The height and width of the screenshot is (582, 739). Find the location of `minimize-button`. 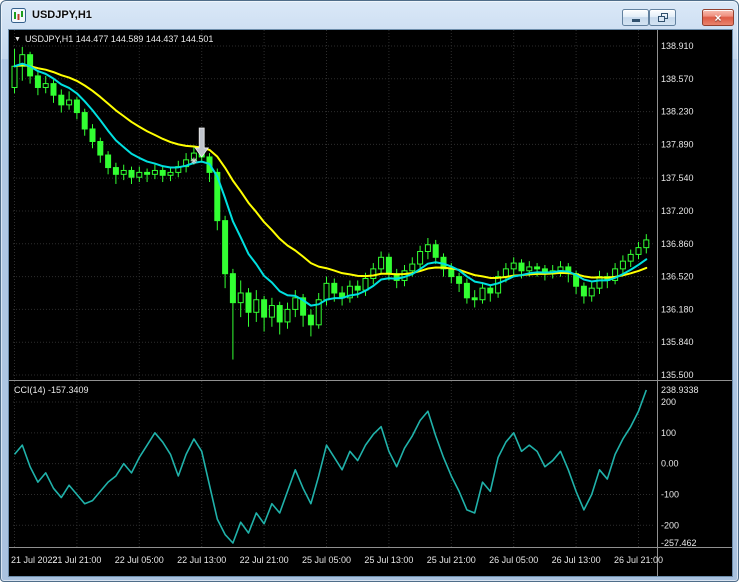

minimize-button is located at coordinates (635, 17).